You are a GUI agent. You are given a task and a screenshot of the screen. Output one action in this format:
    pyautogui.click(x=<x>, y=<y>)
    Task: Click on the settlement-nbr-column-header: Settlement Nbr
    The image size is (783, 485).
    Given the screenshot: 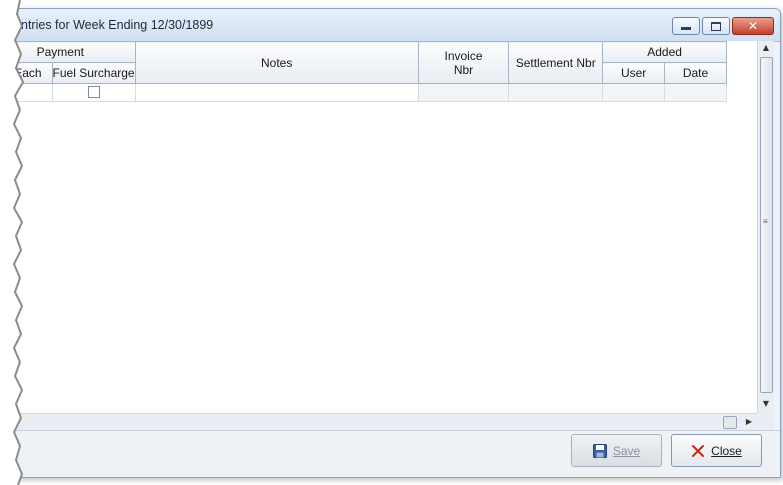 What is the action you would take?
    pyautogui.click(x=556, y=62)
    